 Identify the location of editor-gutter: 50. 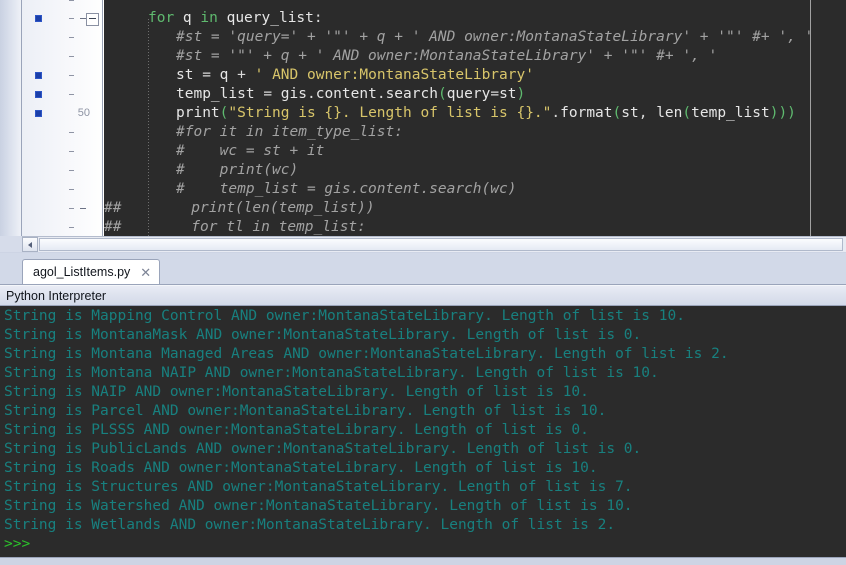
(63, 118).